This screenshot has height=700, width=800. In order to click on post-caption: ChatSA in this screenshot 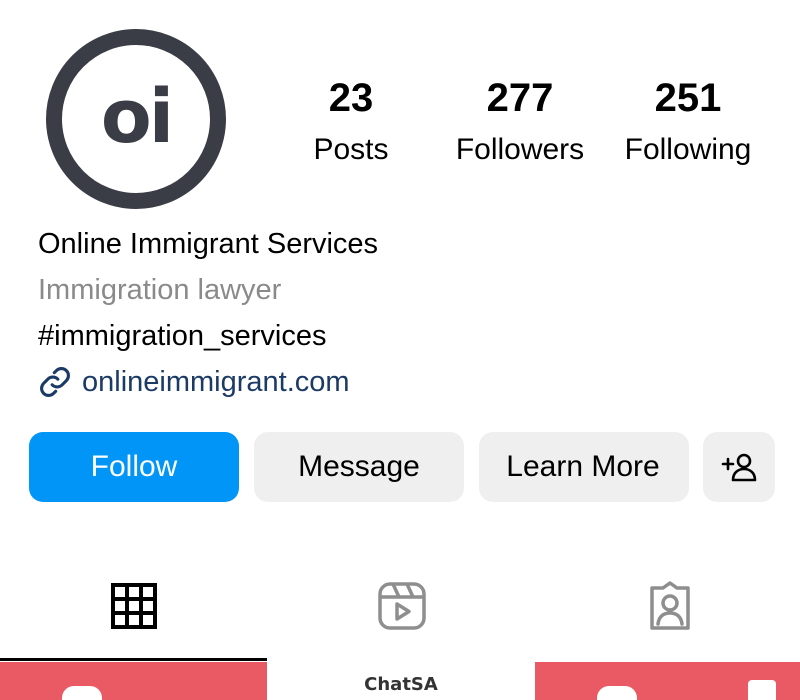, I will do `click(401, 684)`.